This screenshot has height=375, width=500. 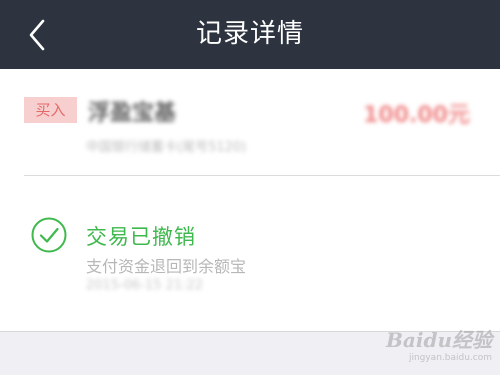 I want to click on divider, so click(x=262, y=175).